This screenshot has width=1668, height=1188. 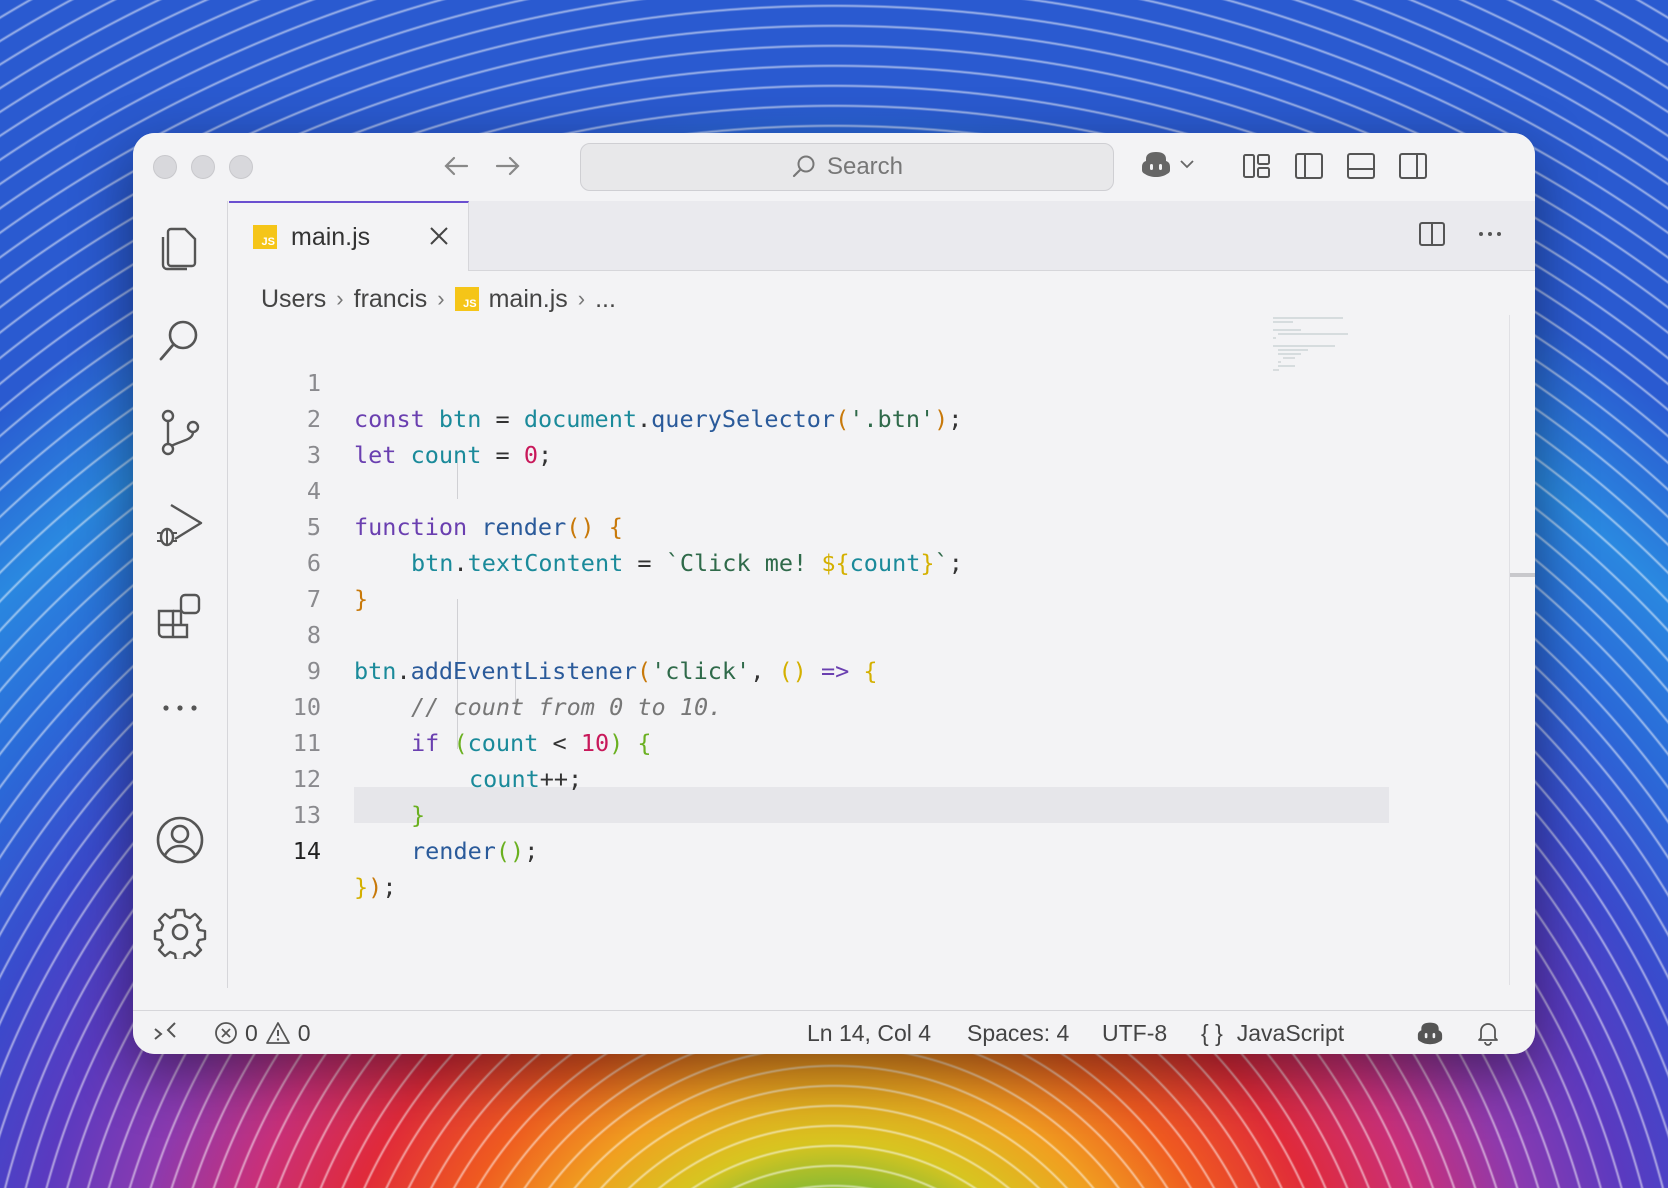 I want to click on close-icon, so click(x=439, y=237).